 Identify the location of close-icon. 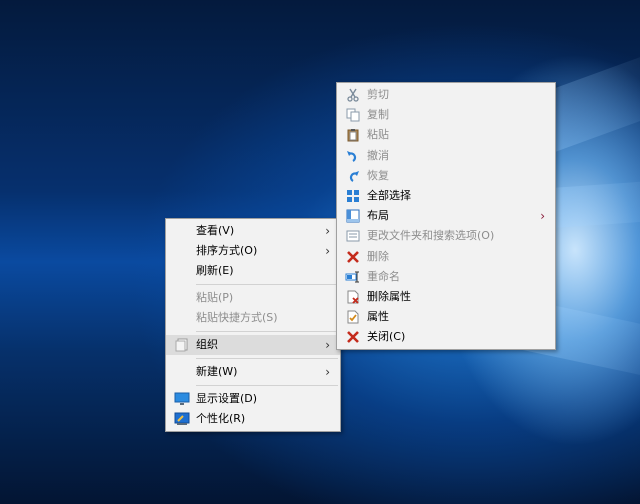
(353, 337).